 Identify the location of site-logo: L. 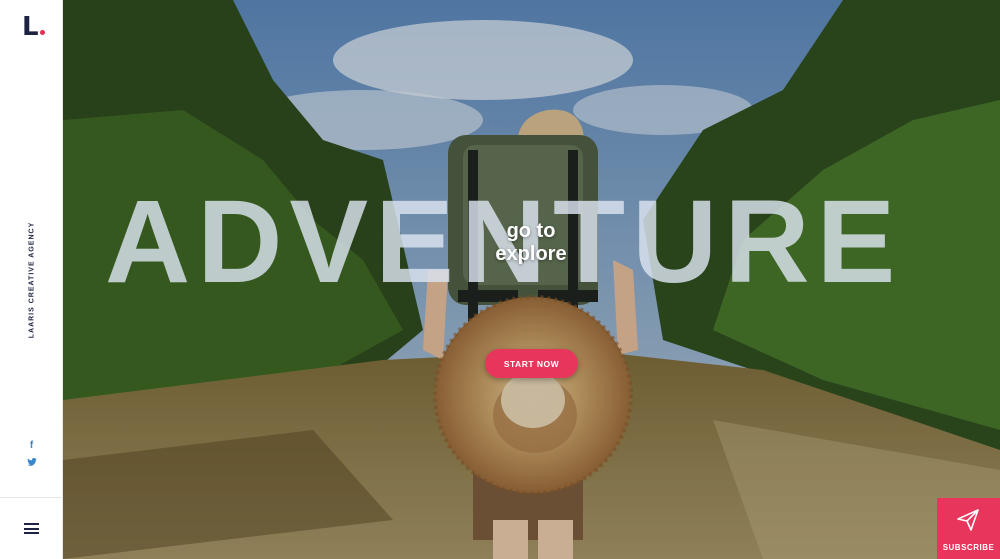
(33, 27).